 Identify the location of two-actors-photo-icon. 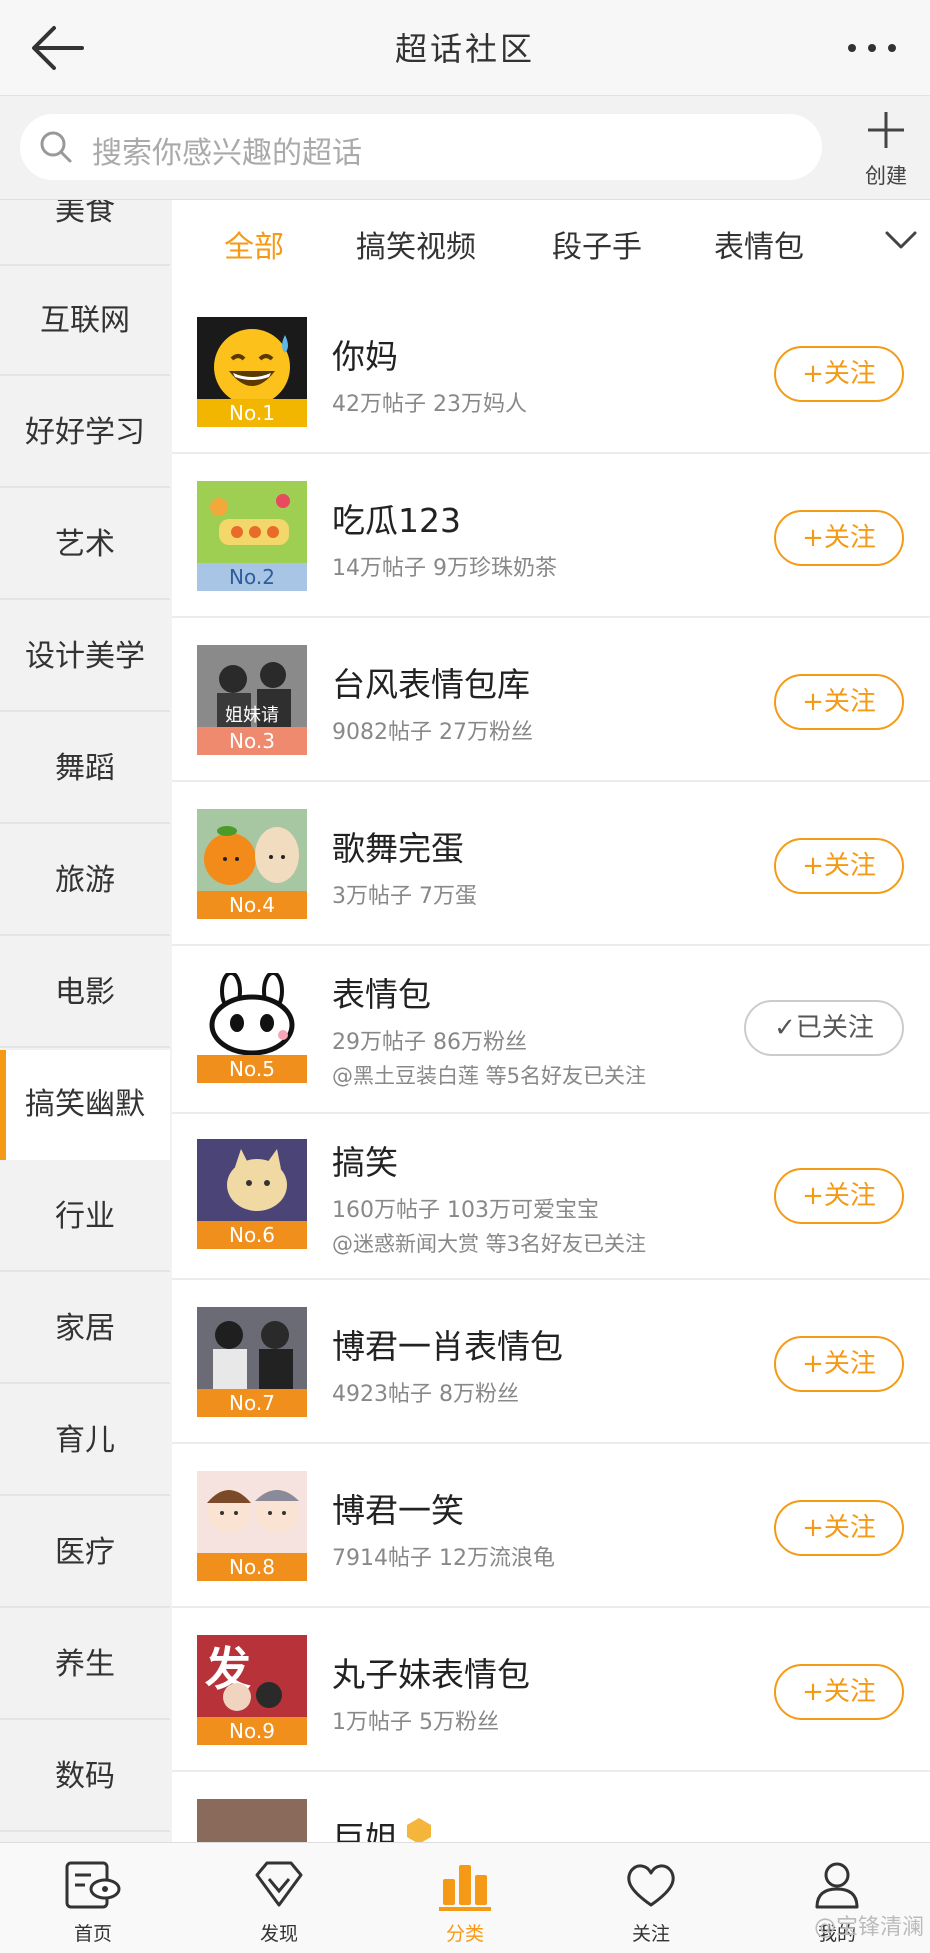
(252, 1348).